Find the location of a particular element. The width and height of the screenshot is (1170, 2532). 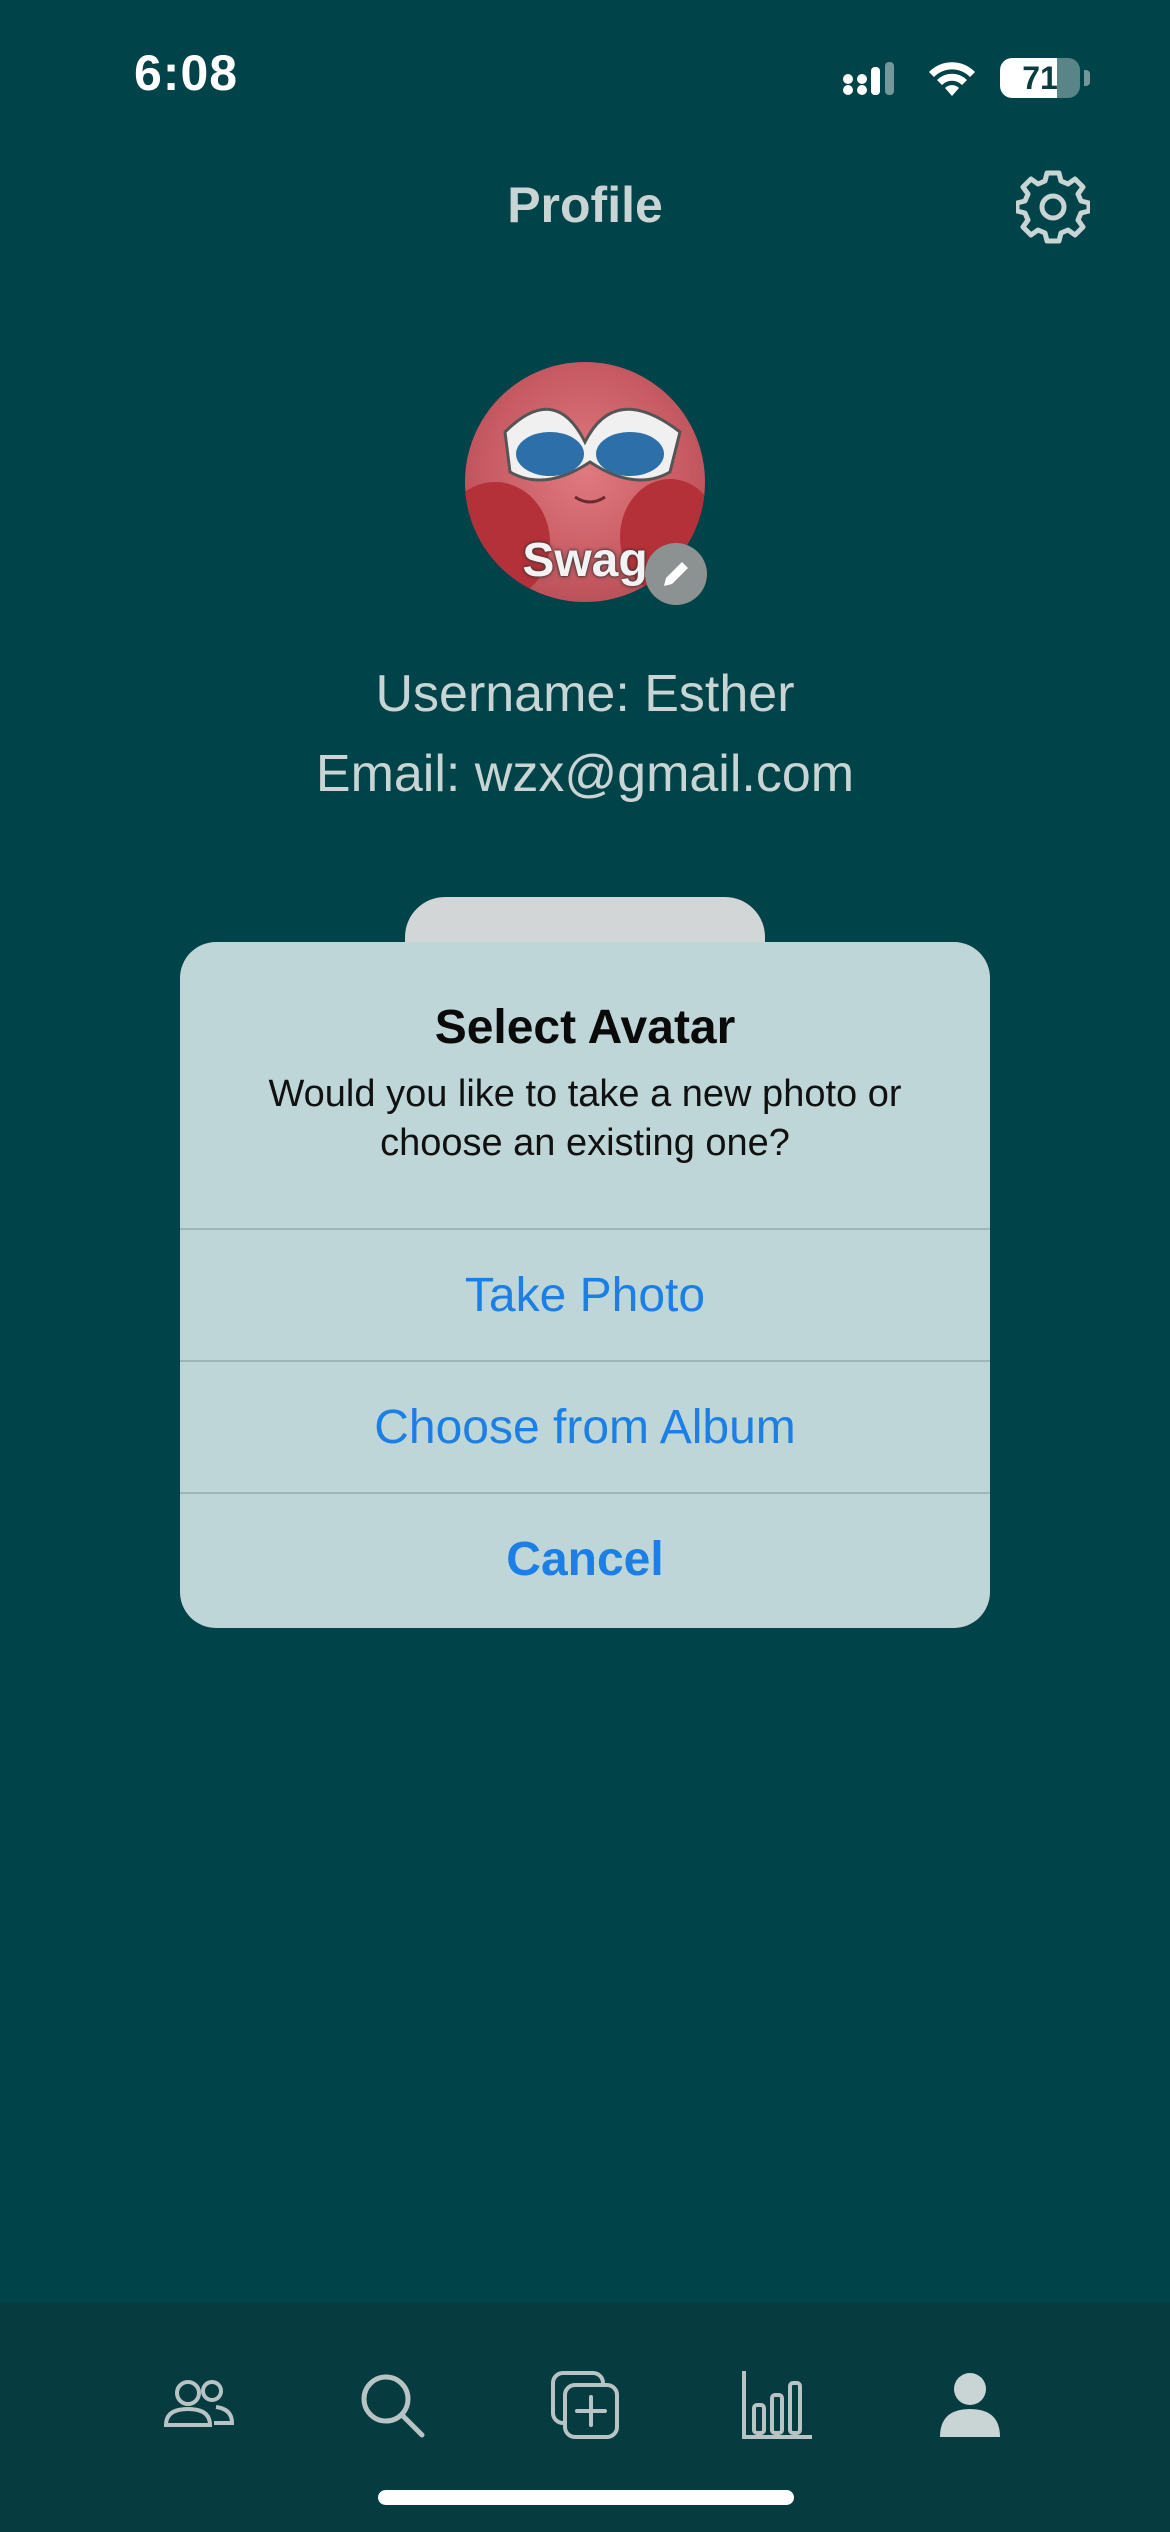

alert-title: Select Avatar is located at coordinates (585, 1027).